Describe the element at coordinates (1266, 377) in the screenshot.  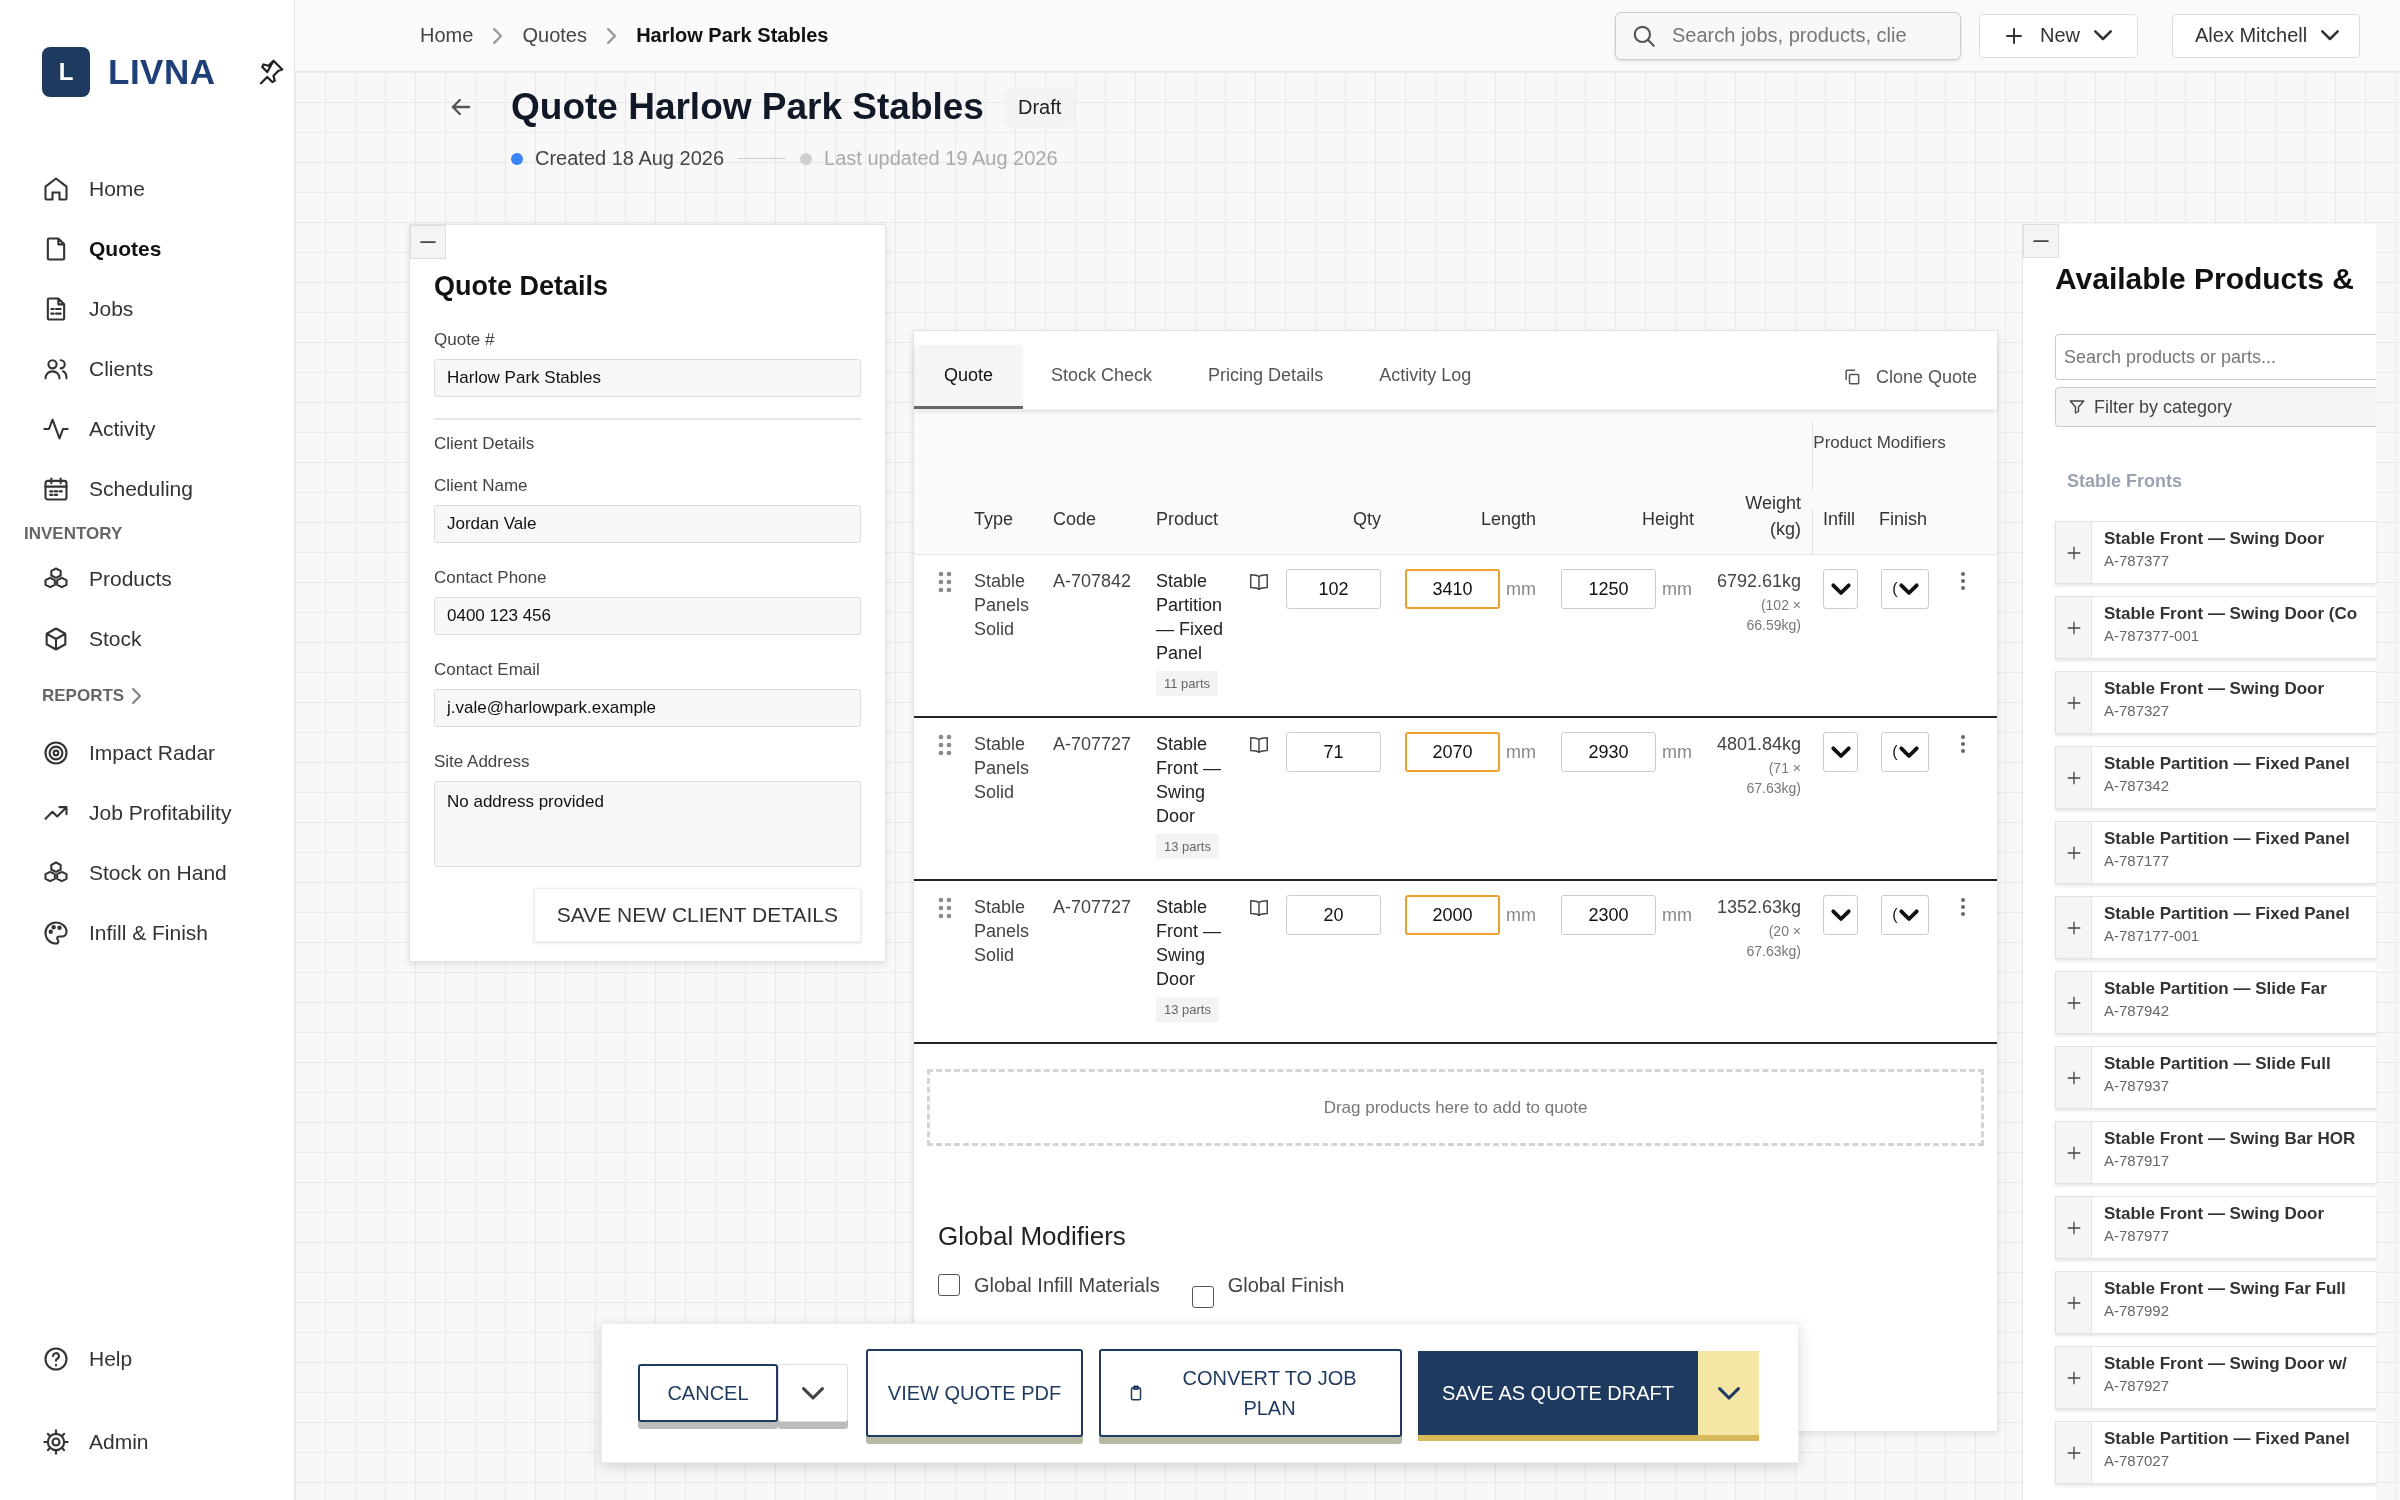
I see `tab: Pricing Details` at that location.